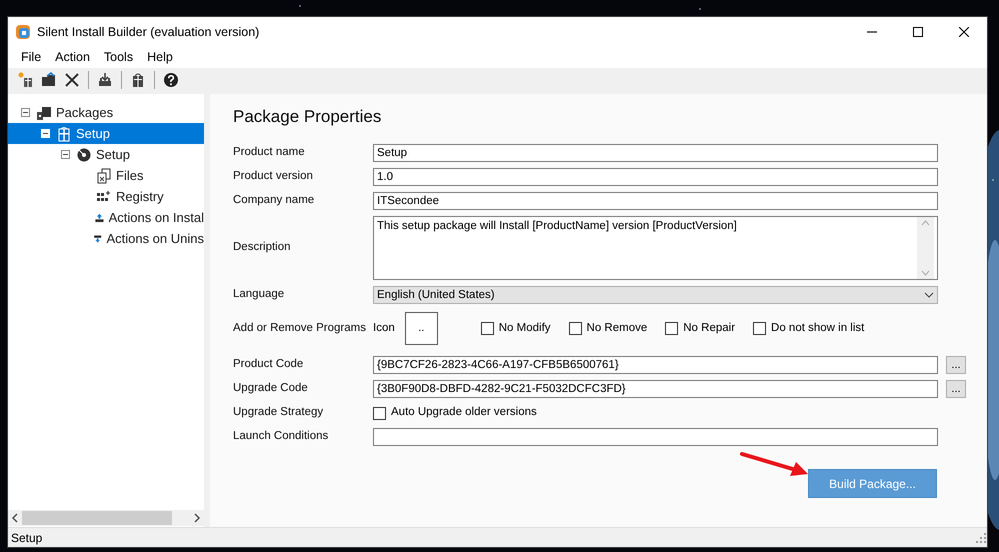 The height and width of the screenshot is (552, 999). What do you see at coordinates (307, 117) in the screenshot?
I see `panel-title: Package Properties` at bounding box center [307, 117].